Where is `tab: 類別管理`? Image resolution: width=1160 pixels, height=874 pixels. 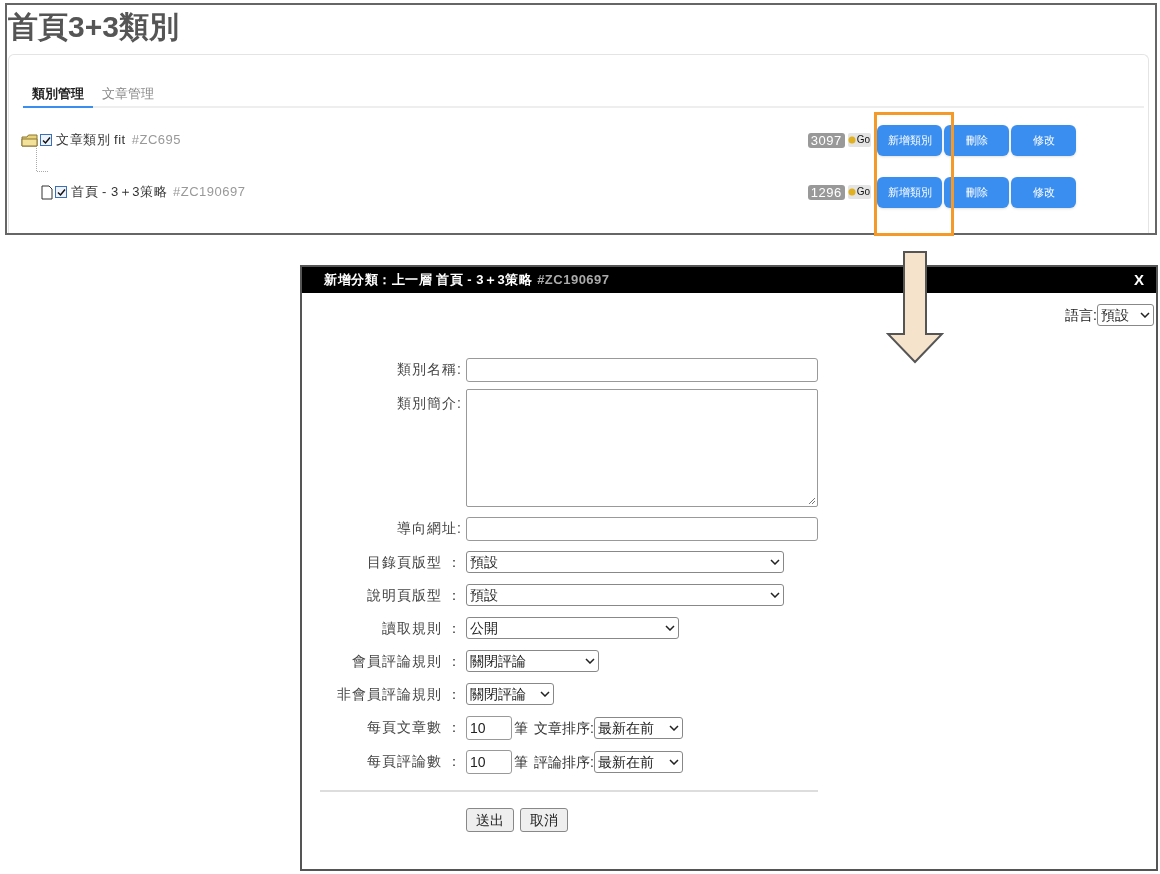 tab: 類別管理 is located at coordinates (58, 95).